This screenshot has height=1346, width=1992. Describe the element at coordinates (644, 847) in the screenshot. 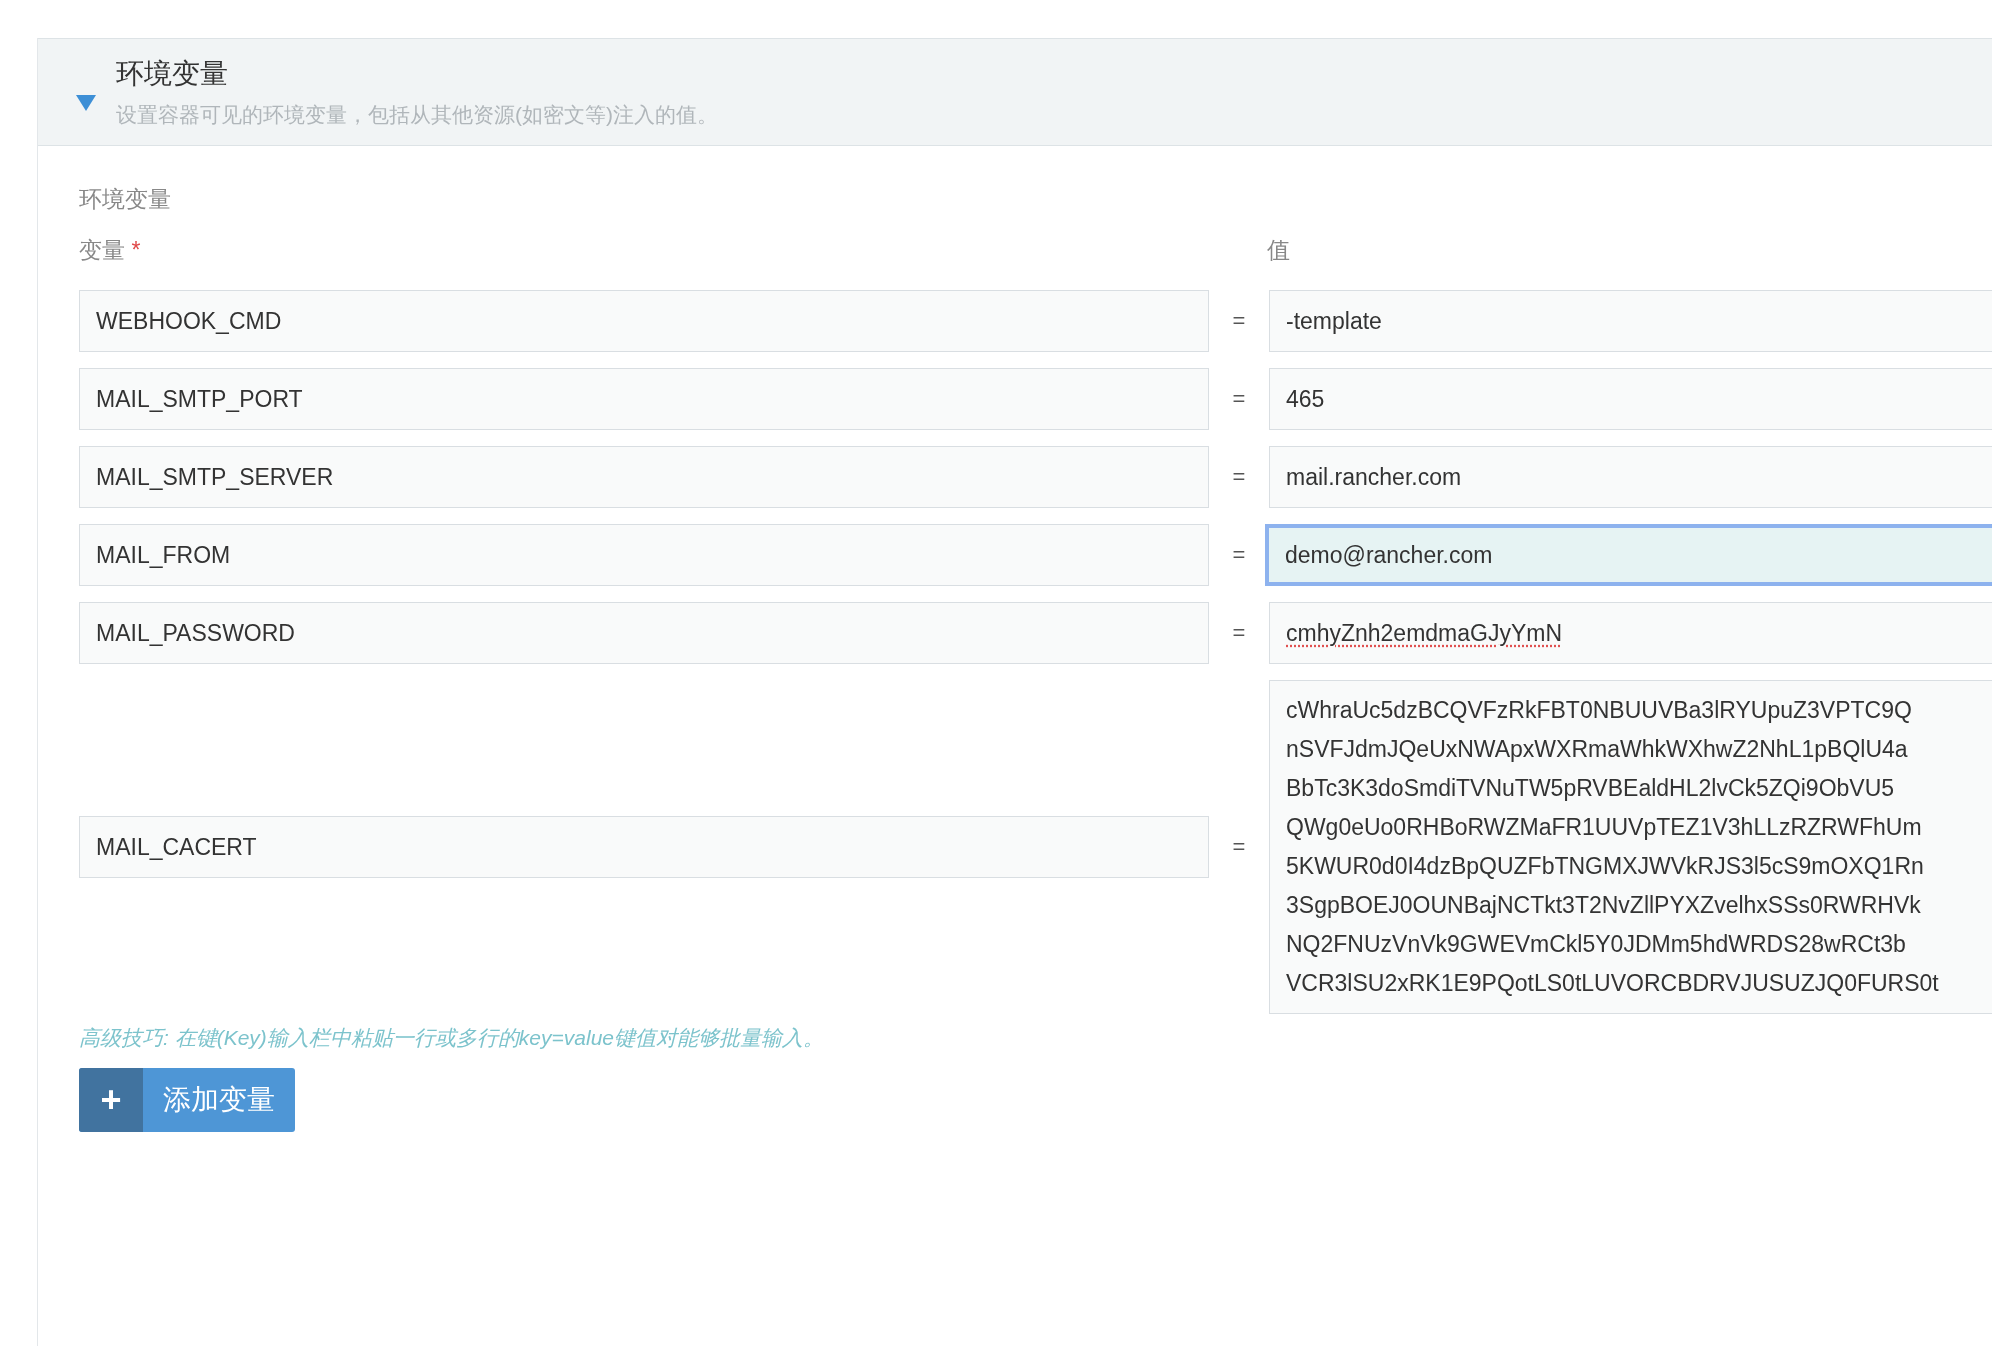

I see `key-field: MAIL_CACERT` at that location.